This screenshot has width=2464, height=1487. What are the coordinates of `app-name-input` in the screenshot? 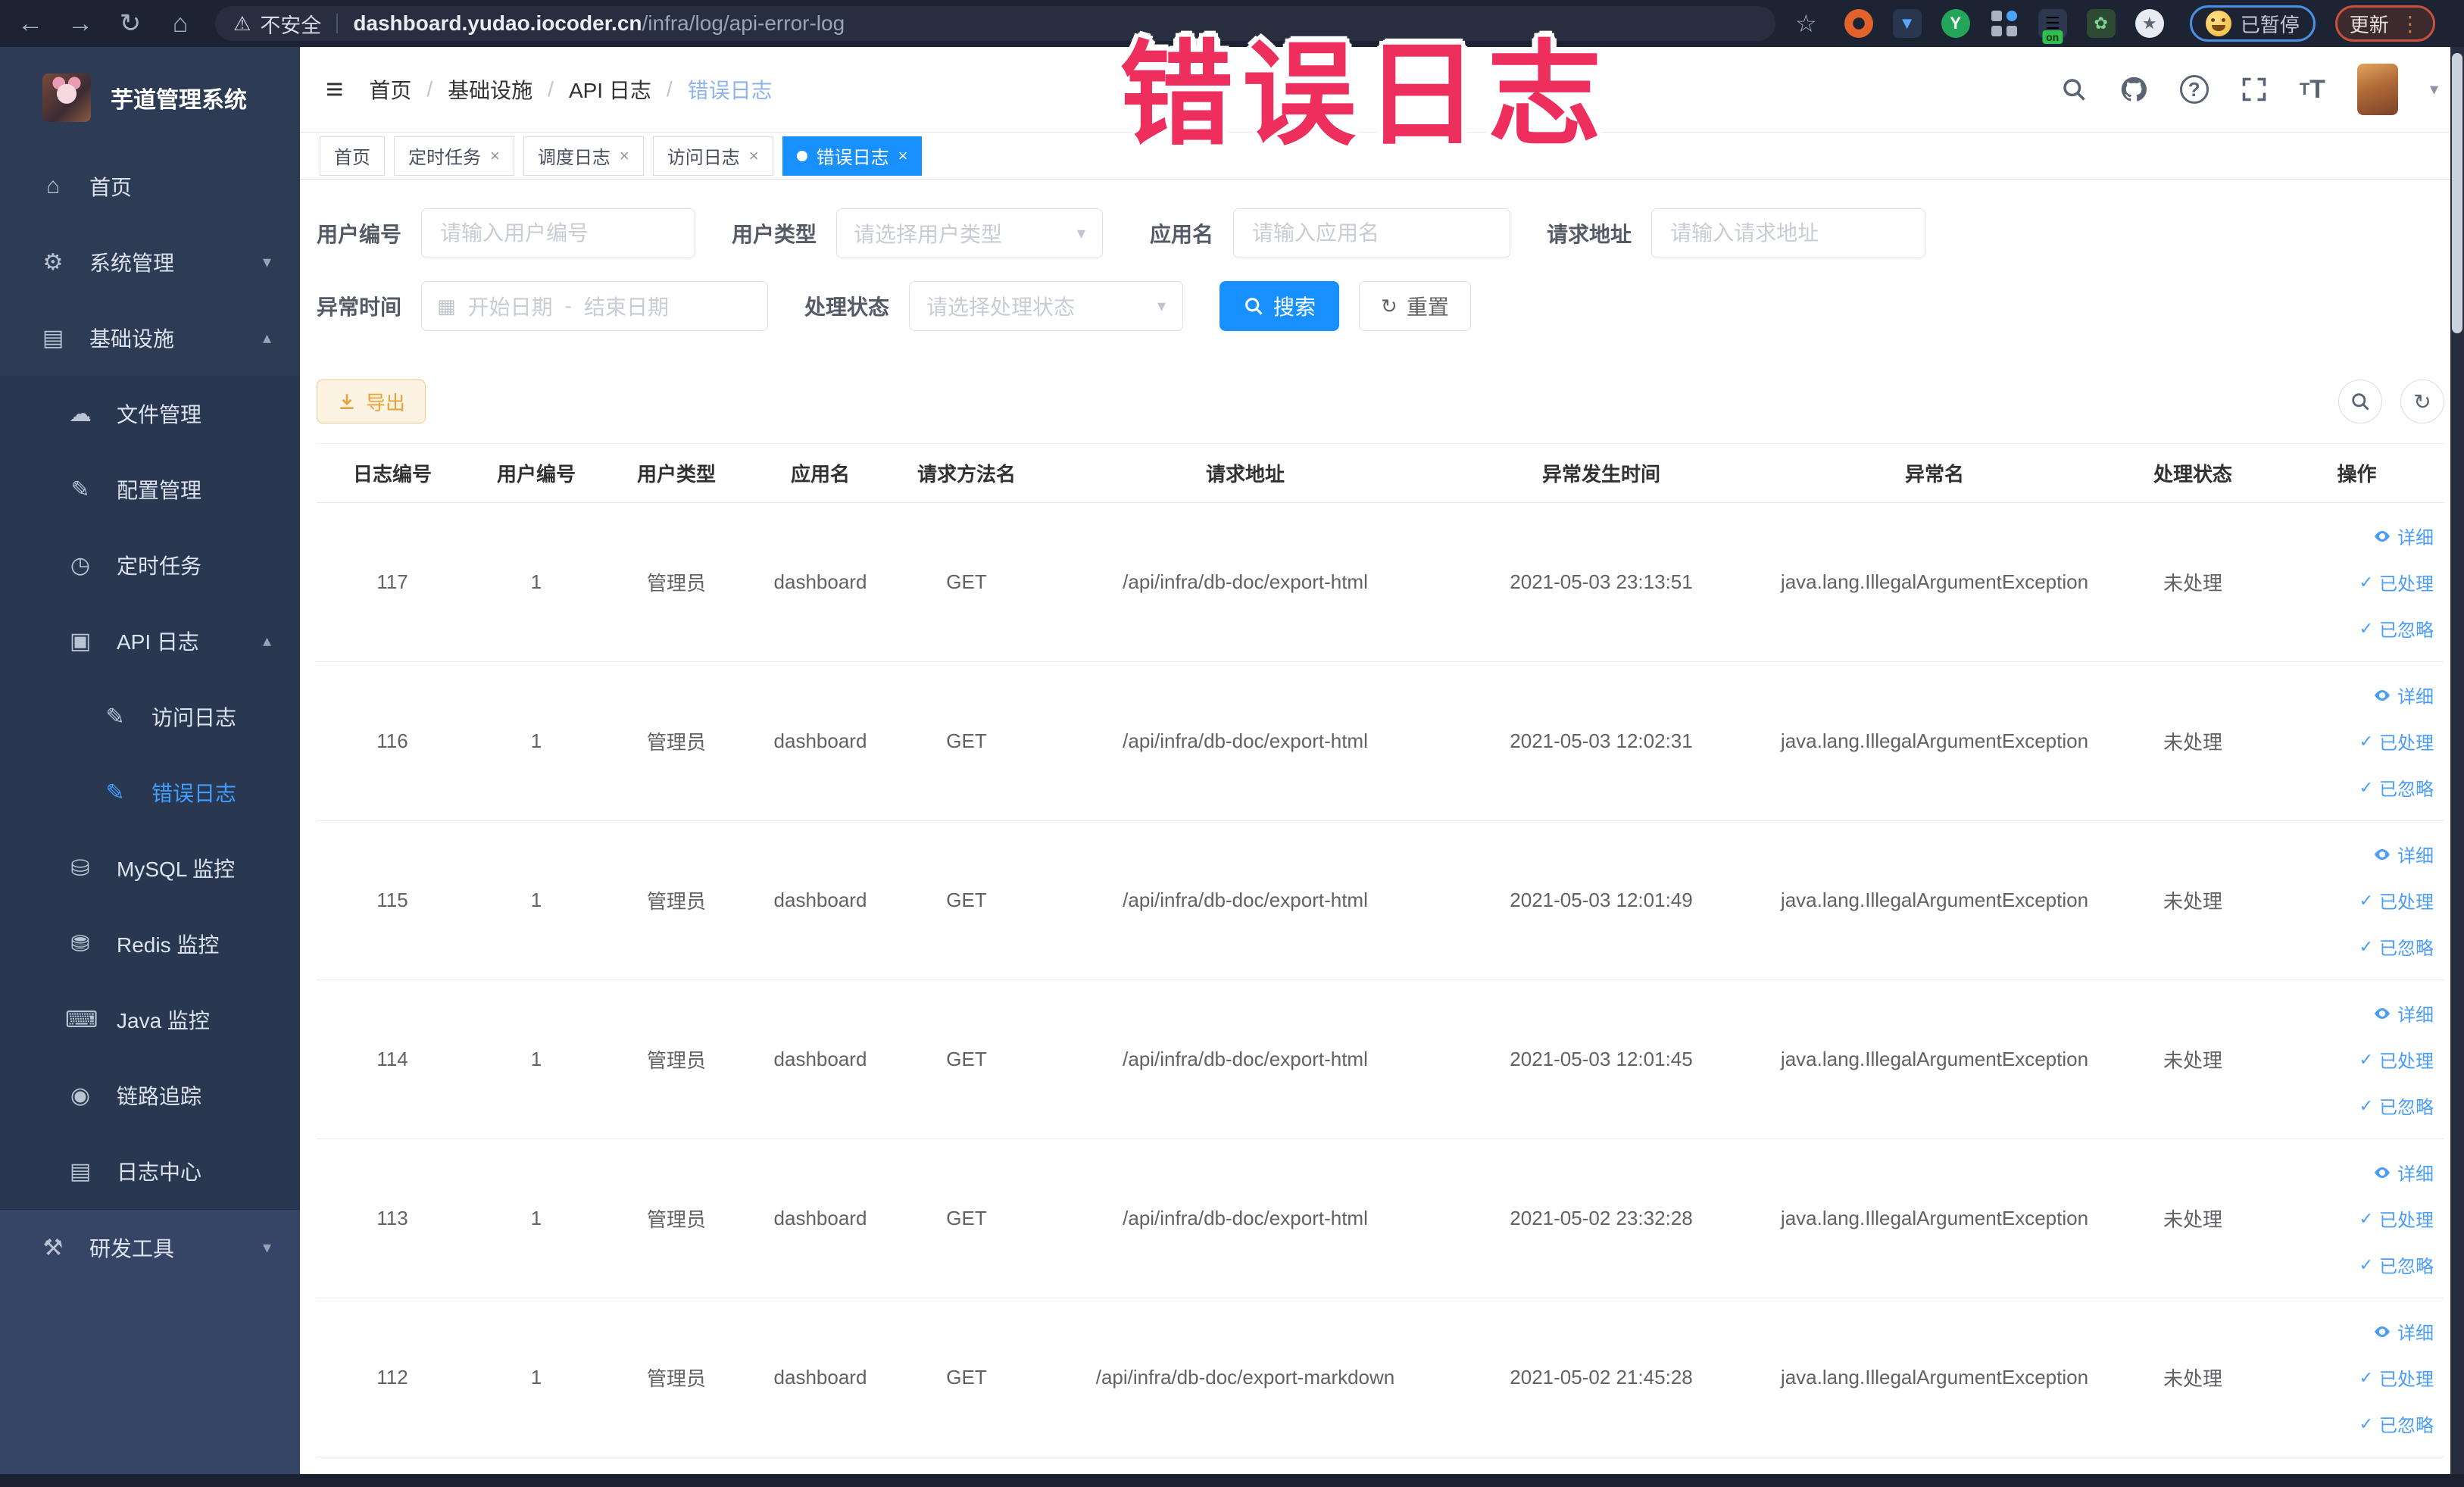 It's located at (1372, 233).